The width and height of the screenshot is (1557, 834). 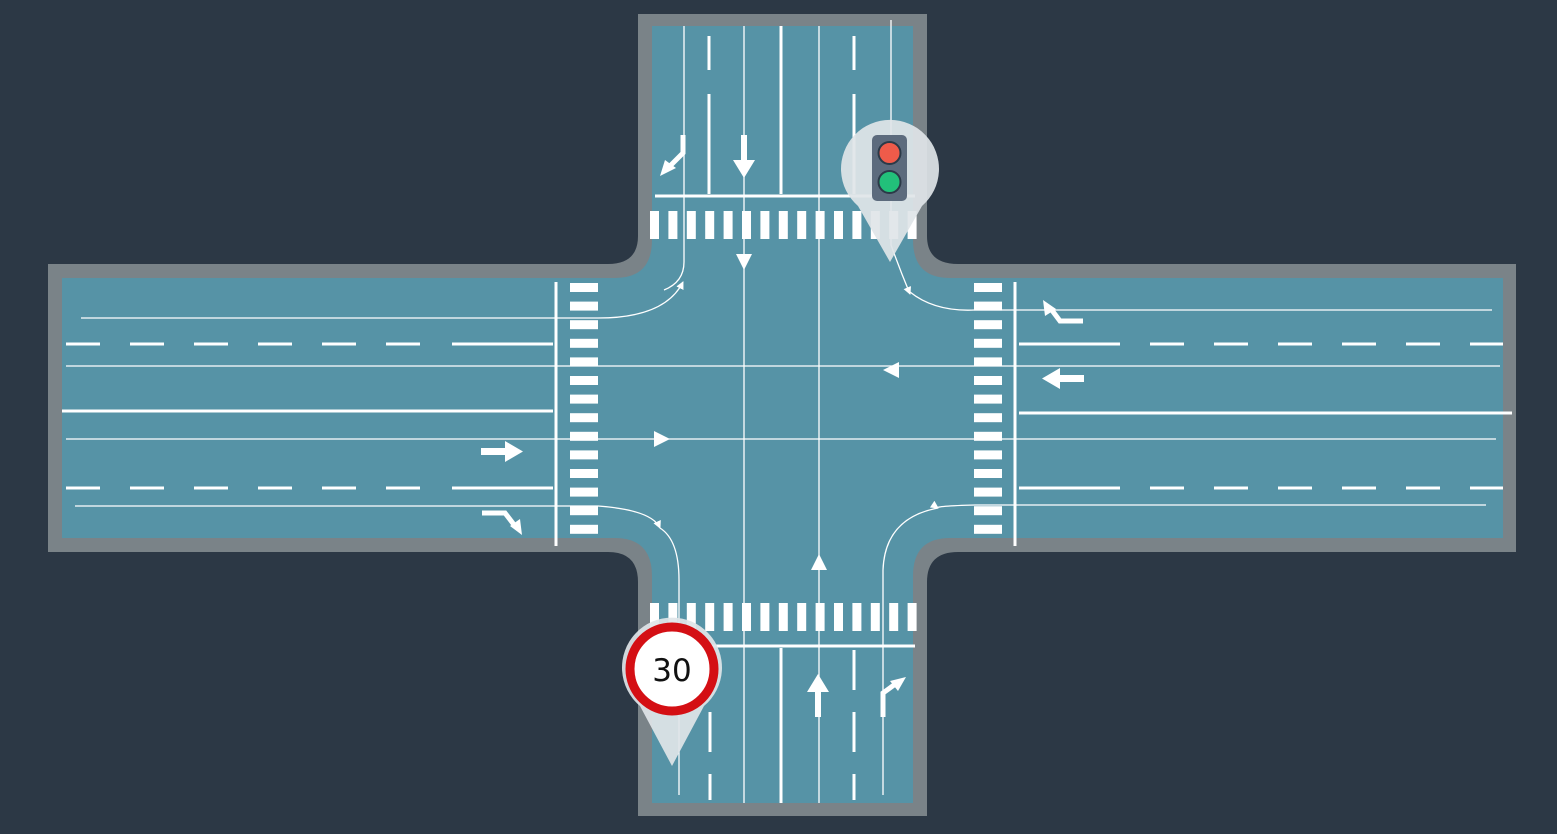 I want to click on speed-limit-value: 30, so click(x=671, y=671).